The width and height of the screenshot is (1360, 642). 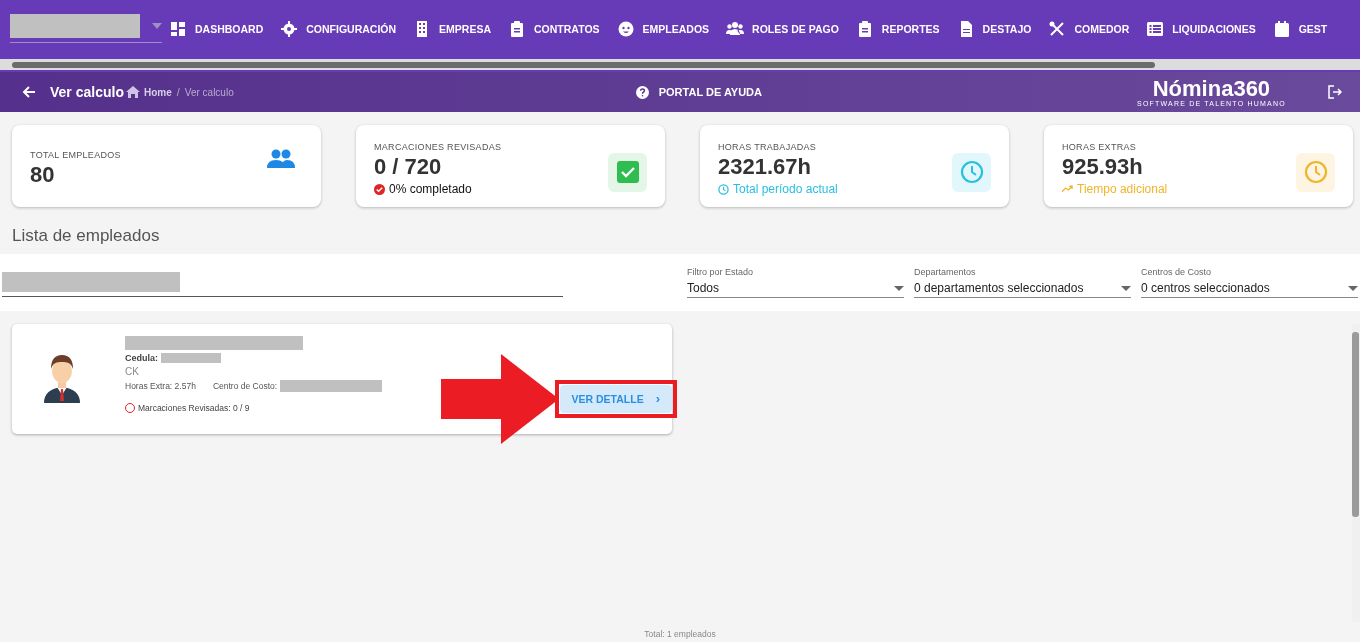 I want to click on breadcrumb-current: Ver calculo, so click(x=209, y=92).